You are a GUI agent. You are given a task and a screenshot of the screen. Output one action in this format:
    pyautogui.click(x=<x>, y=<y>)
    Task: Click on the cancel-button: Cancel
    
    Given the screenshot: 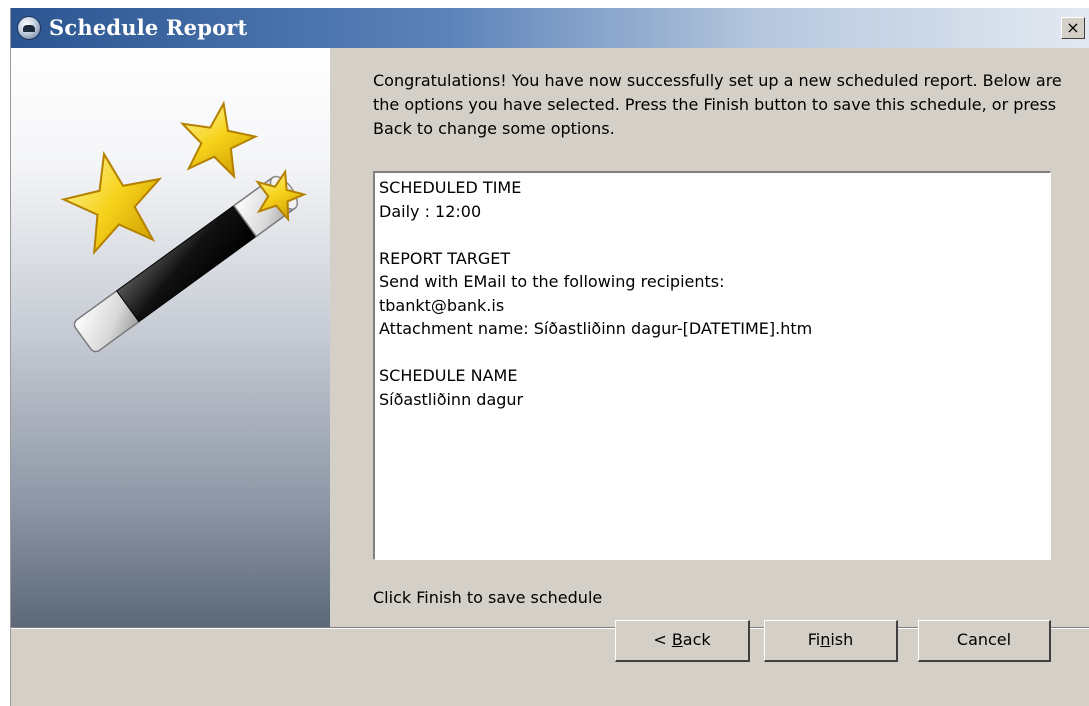 What is the action you would take?
    pyautogui.click(x=984, y=641)
    